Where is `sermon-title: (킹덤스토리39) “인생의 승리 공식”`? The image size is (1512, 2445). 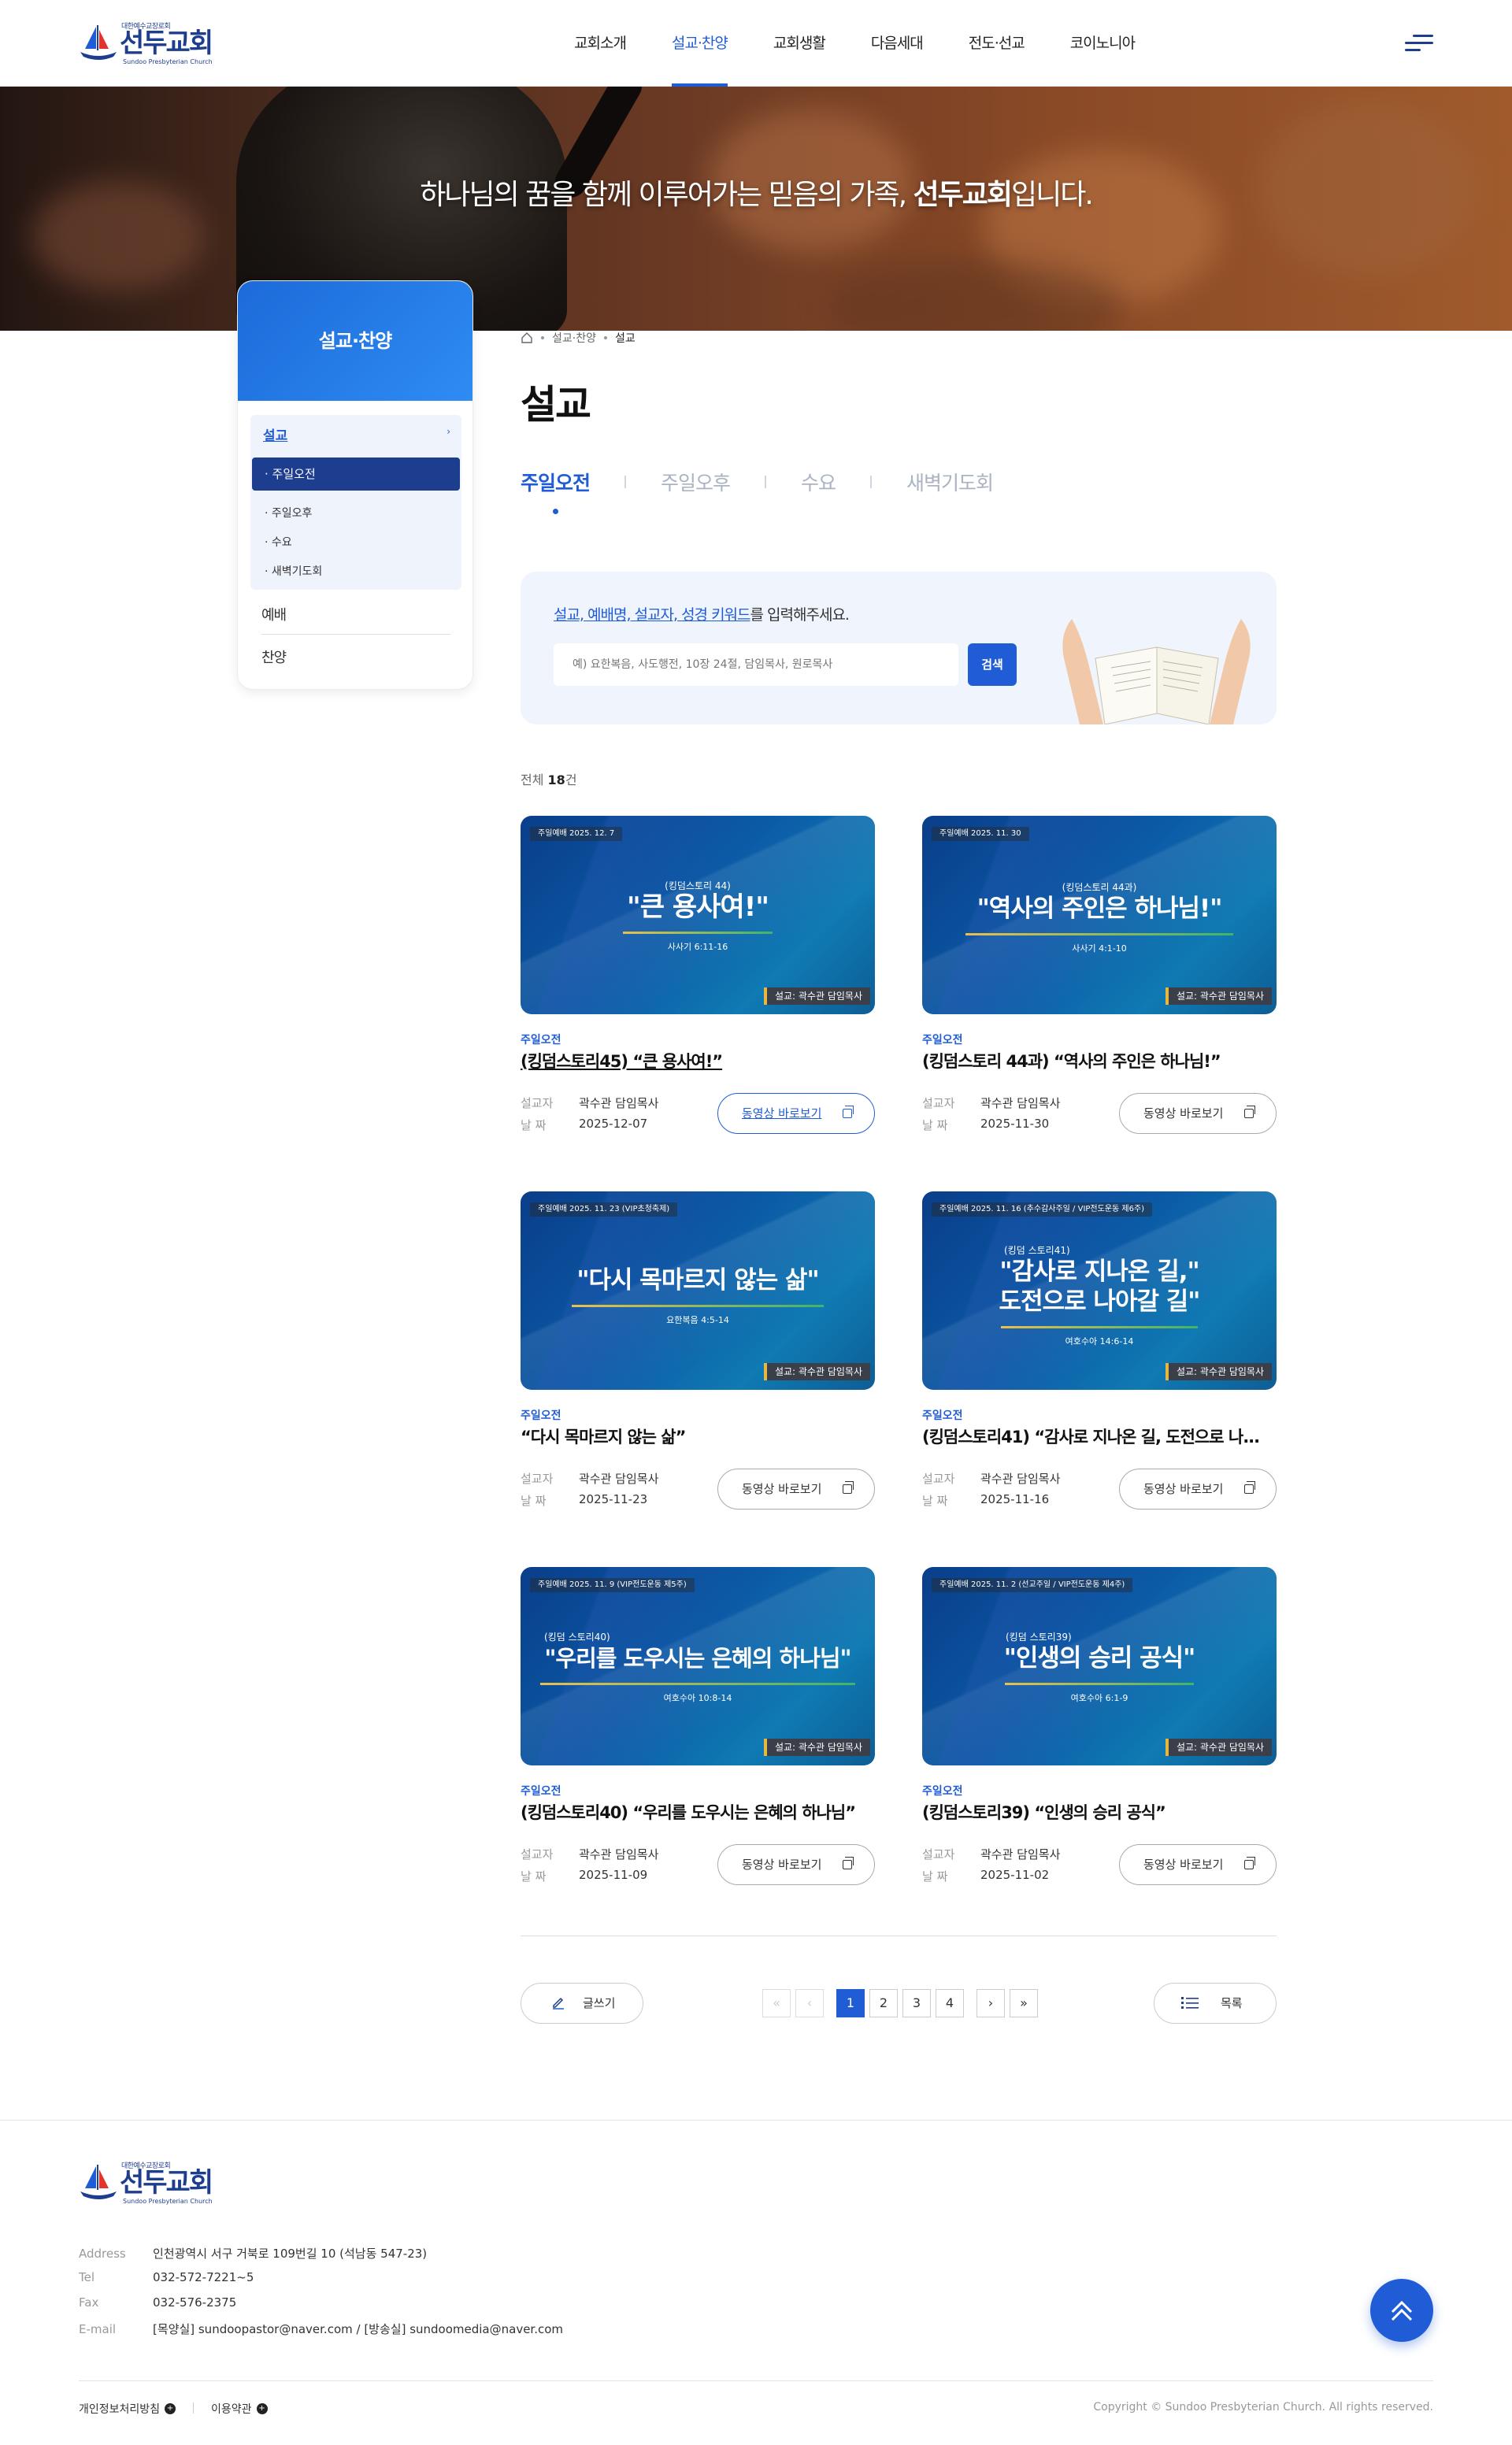
sermon-title: (킹덤스토리39) “인생의 승리 공식” is located at coordinates (1099, 1812).